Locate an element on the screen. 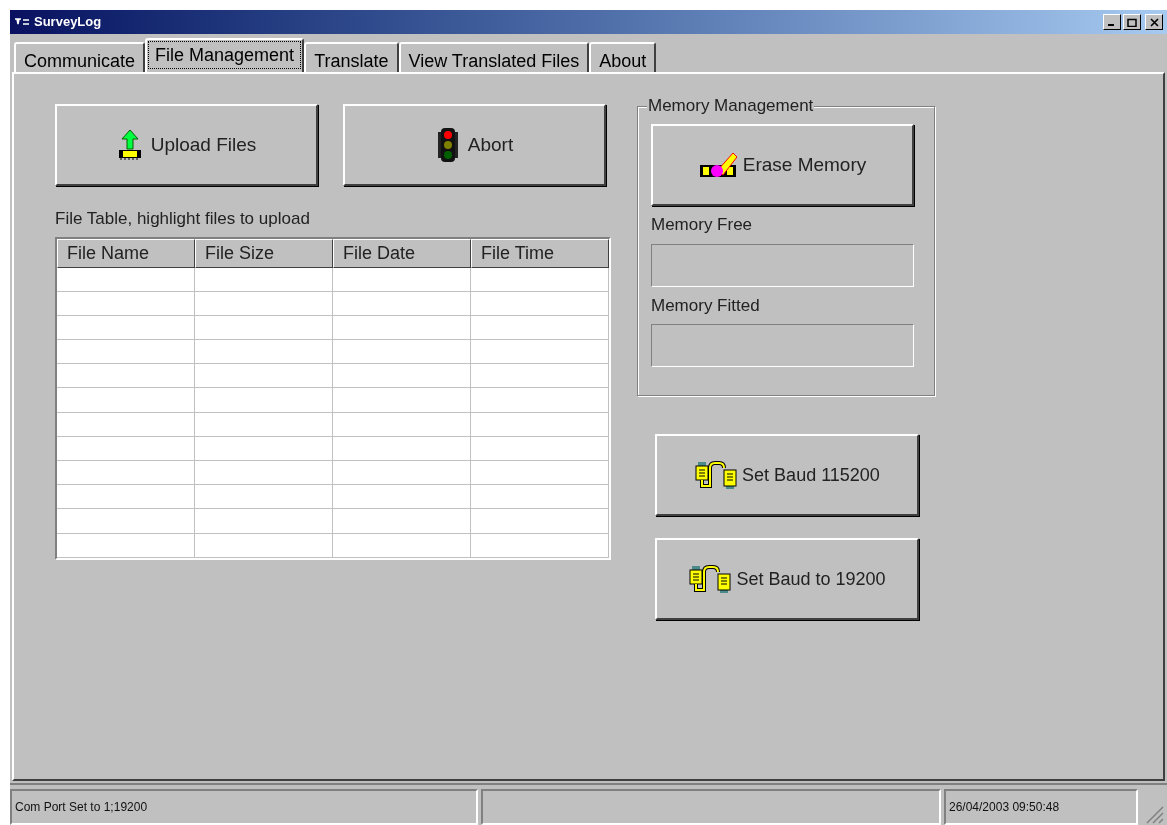 This screenshot has width=1167, height=825. column-header: File Name is located at coordinates (126, 253).